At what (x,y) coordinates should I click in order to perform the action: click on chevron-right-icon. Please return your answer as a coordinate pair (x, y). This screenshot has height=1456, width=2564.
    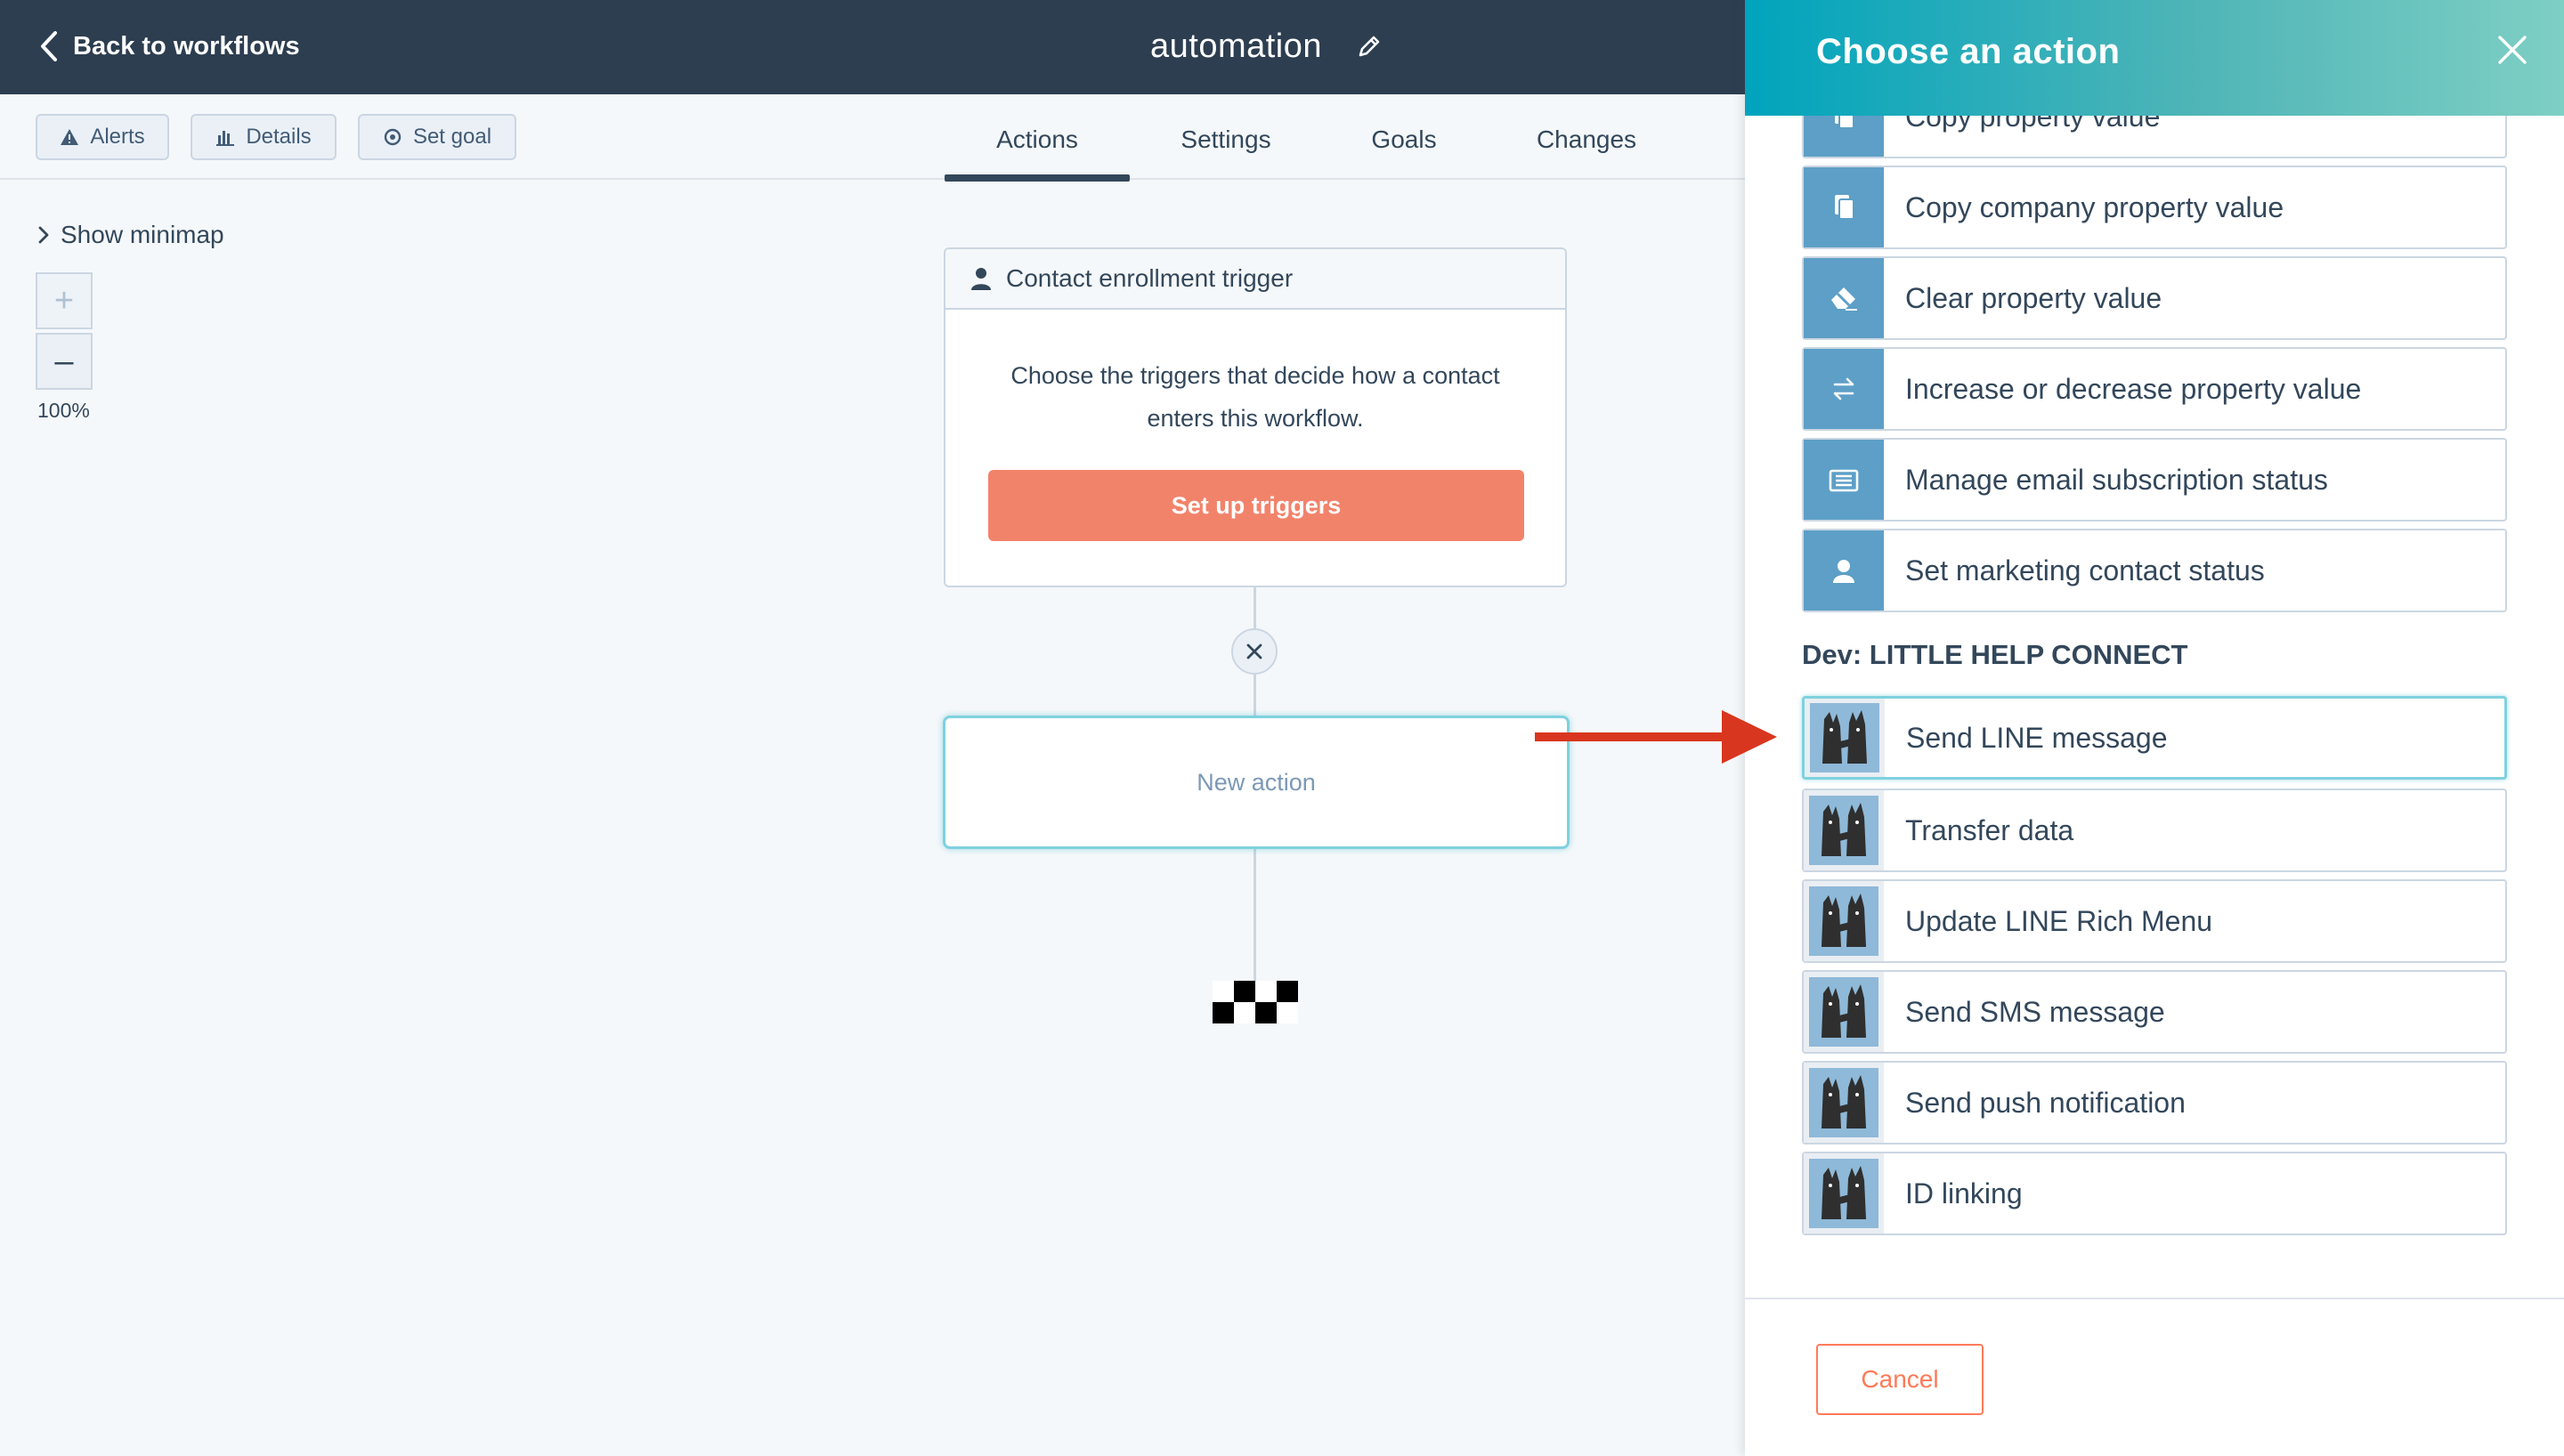
    Looking at the image, I should click on (43, 235).